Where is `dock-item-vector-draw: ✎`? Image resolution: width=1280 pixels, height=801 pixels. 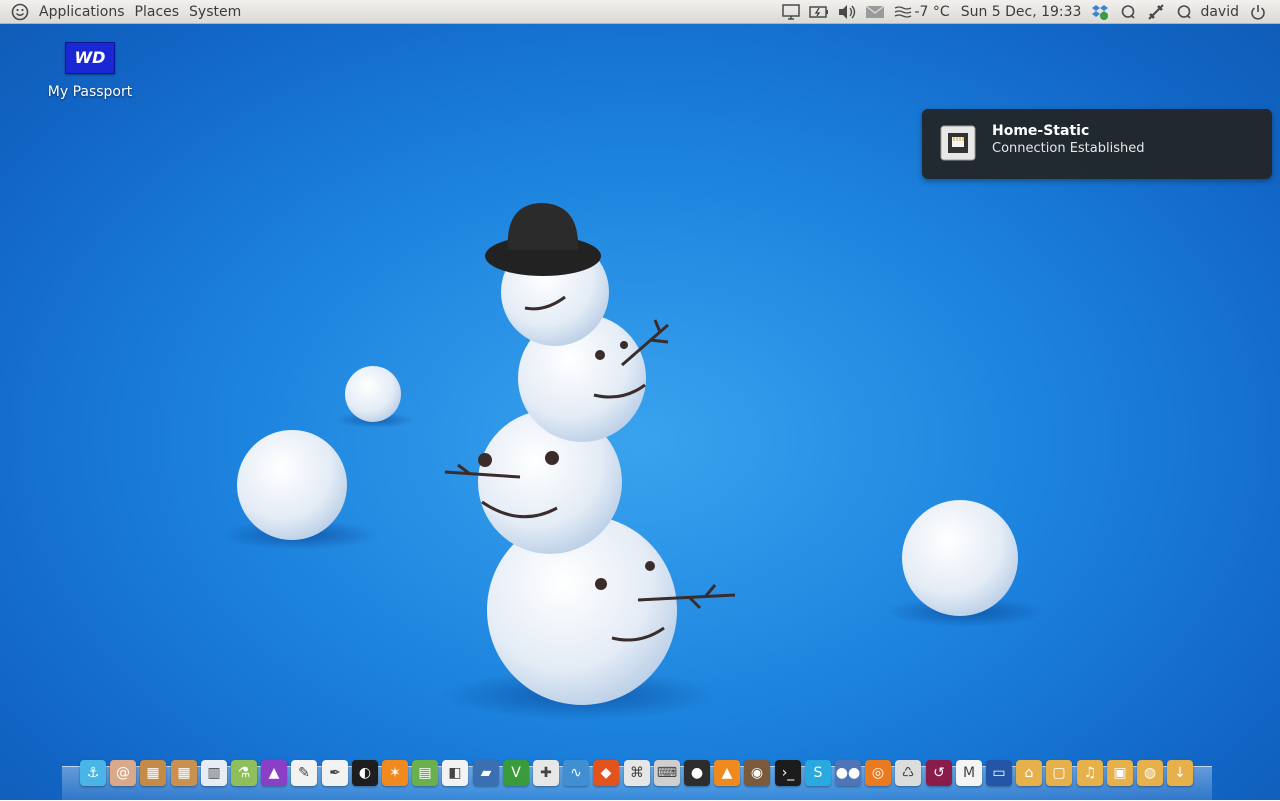 dock-item-vector-draw: ✎ is located at coordinates (304, 773).